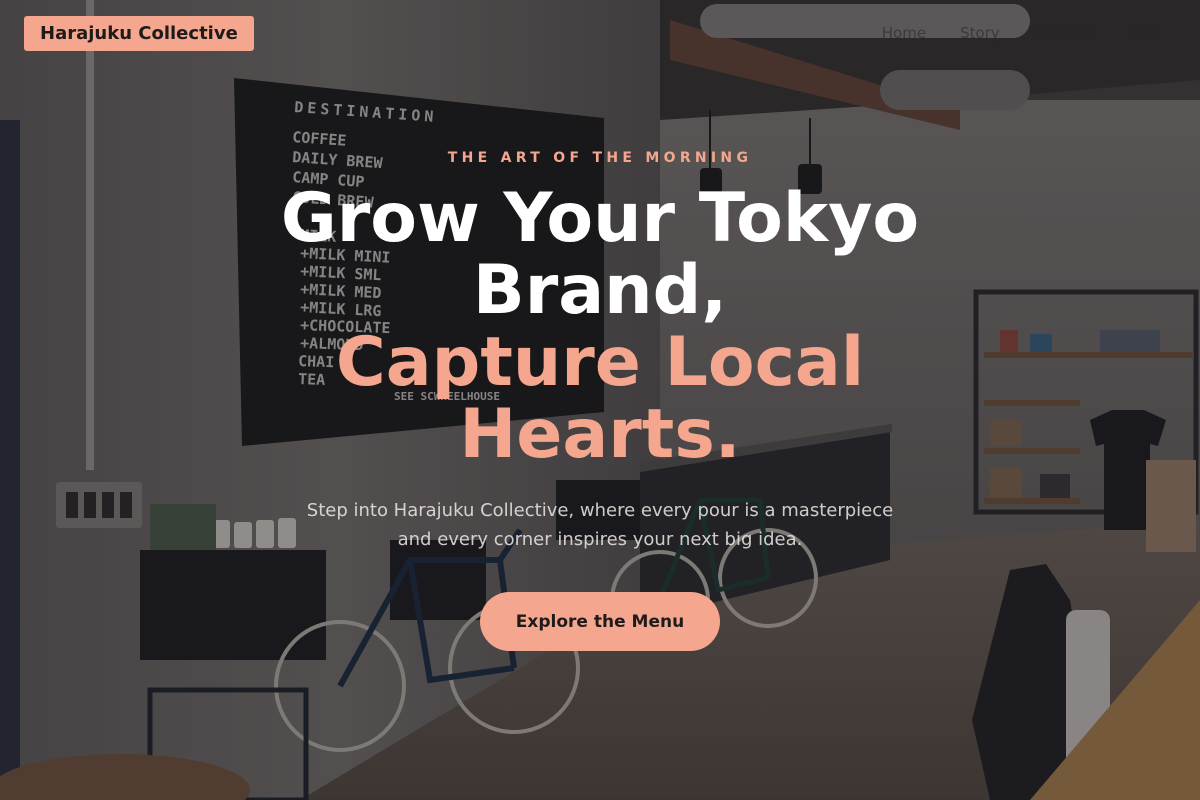  What do you see at coordinates (600, 290) in the screenshot?
I see `headline-line: Brand,` at bounding box center [600, 290].